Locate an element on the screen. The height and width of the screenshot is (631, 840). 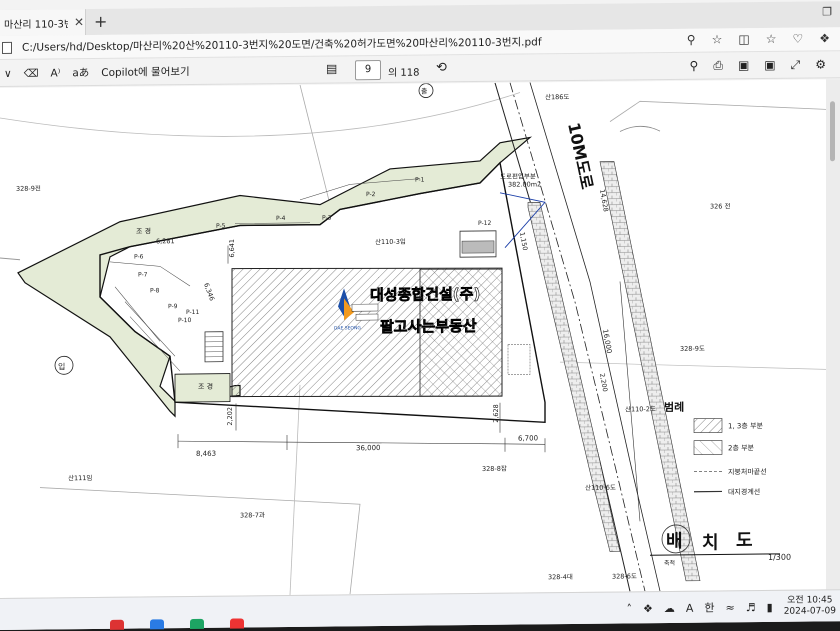
ime-a: A is located at coordinates (690, 607).